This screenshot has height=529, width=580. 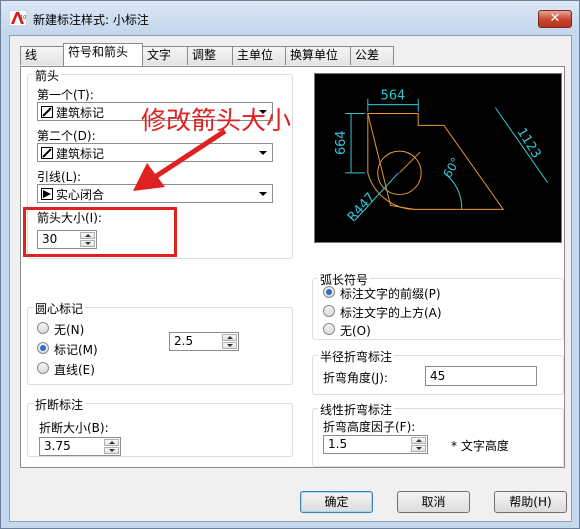 What do you see at coordinates (369, 427) in the screenshot?
I see `jog-factor-label: 折弯高度因子(F):` at bounding box center [369, 427].